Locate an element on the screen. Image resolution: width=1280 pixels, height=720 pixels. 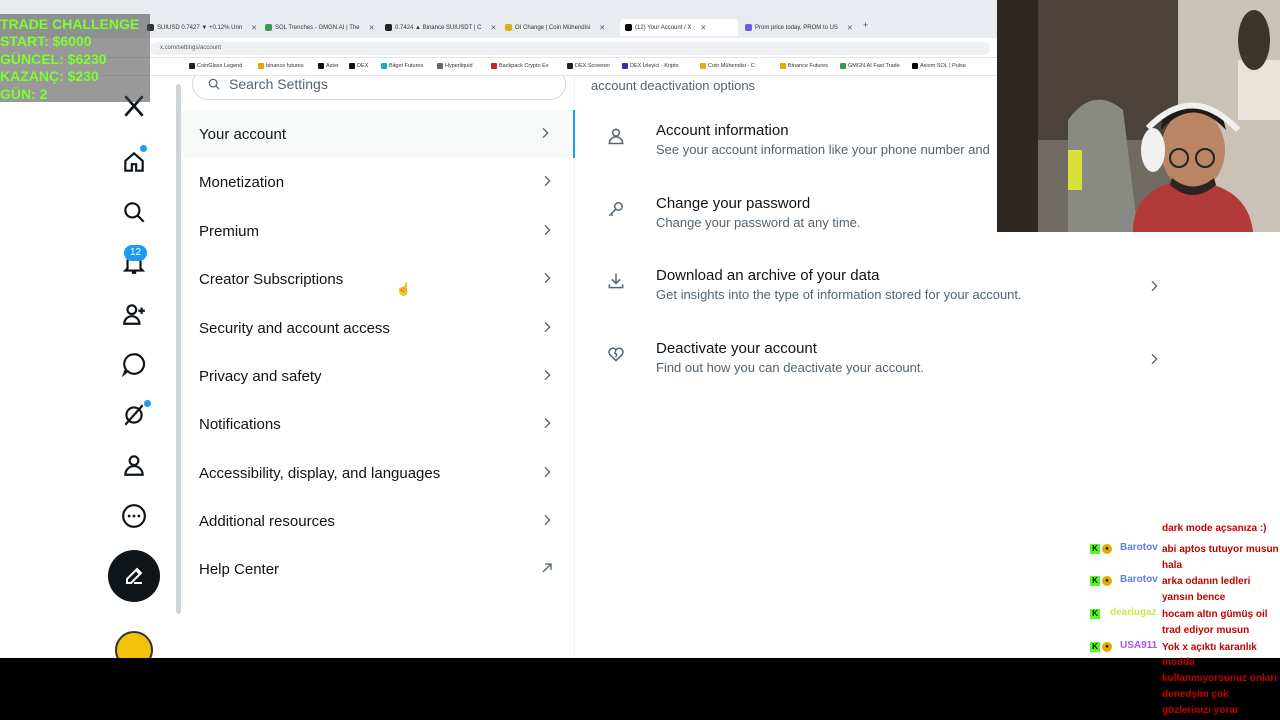
browser-tab: OI Change | Coin Mühendisi ✕ is located at coordinates (559, 27).